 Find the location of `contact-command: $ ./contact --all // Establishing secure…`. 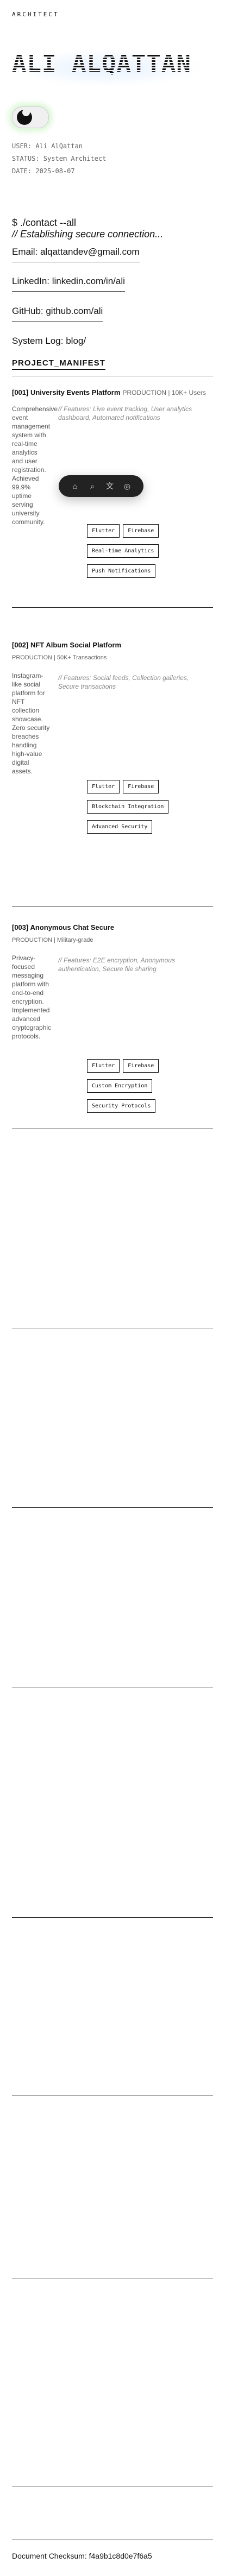

contact-command: $ ./contact --all // Establishing secure… is located at coordinates (87, 229).